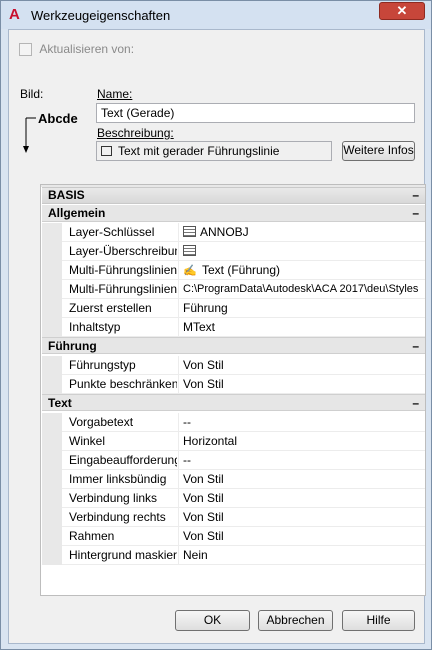  Describe the element at coordinates (303, 327) in the screenshot. I see `property-value: MText` at that location.